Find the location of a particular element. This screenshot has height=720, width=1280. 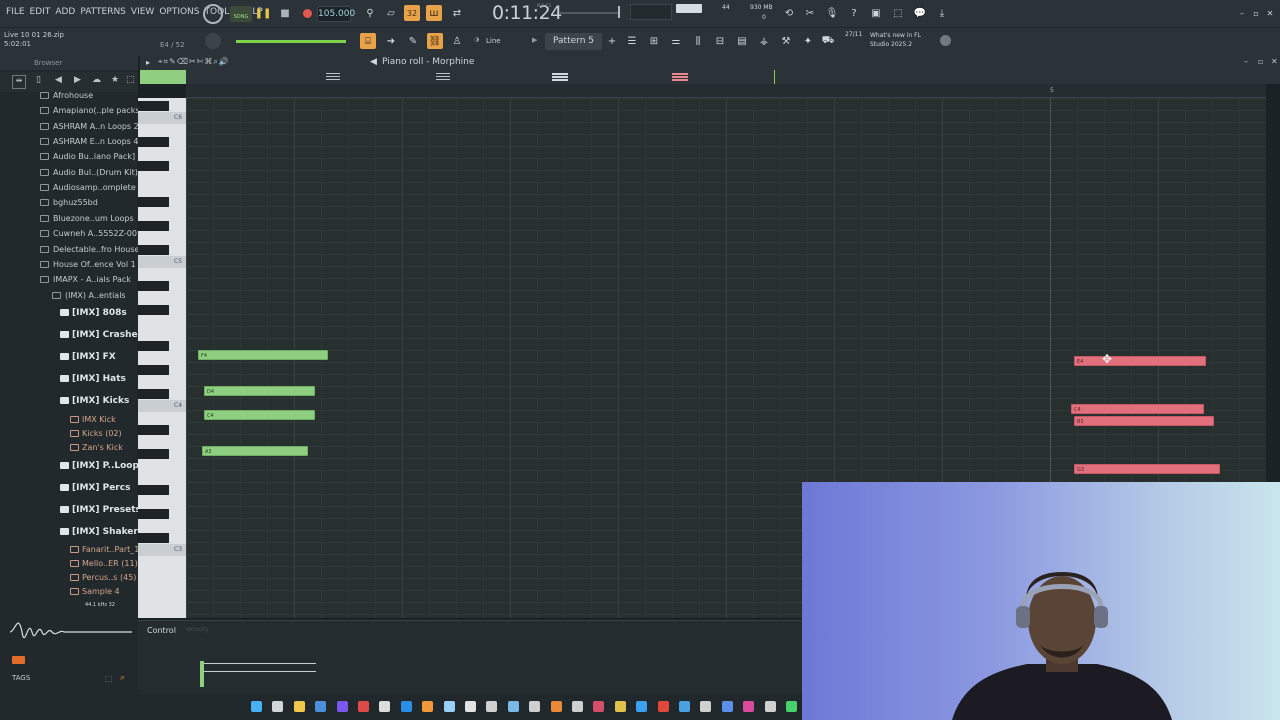

piano-roll-toggle-icon: ⌸ is located at coordinates (368, 41).